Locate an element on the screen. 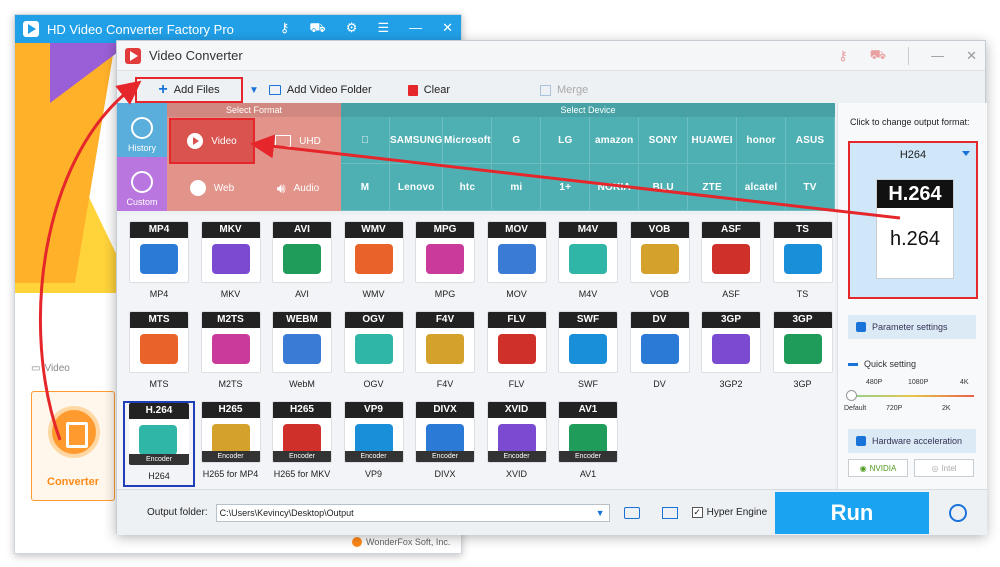  uhd-category-button: UHD is located at coordinates (298, 141).